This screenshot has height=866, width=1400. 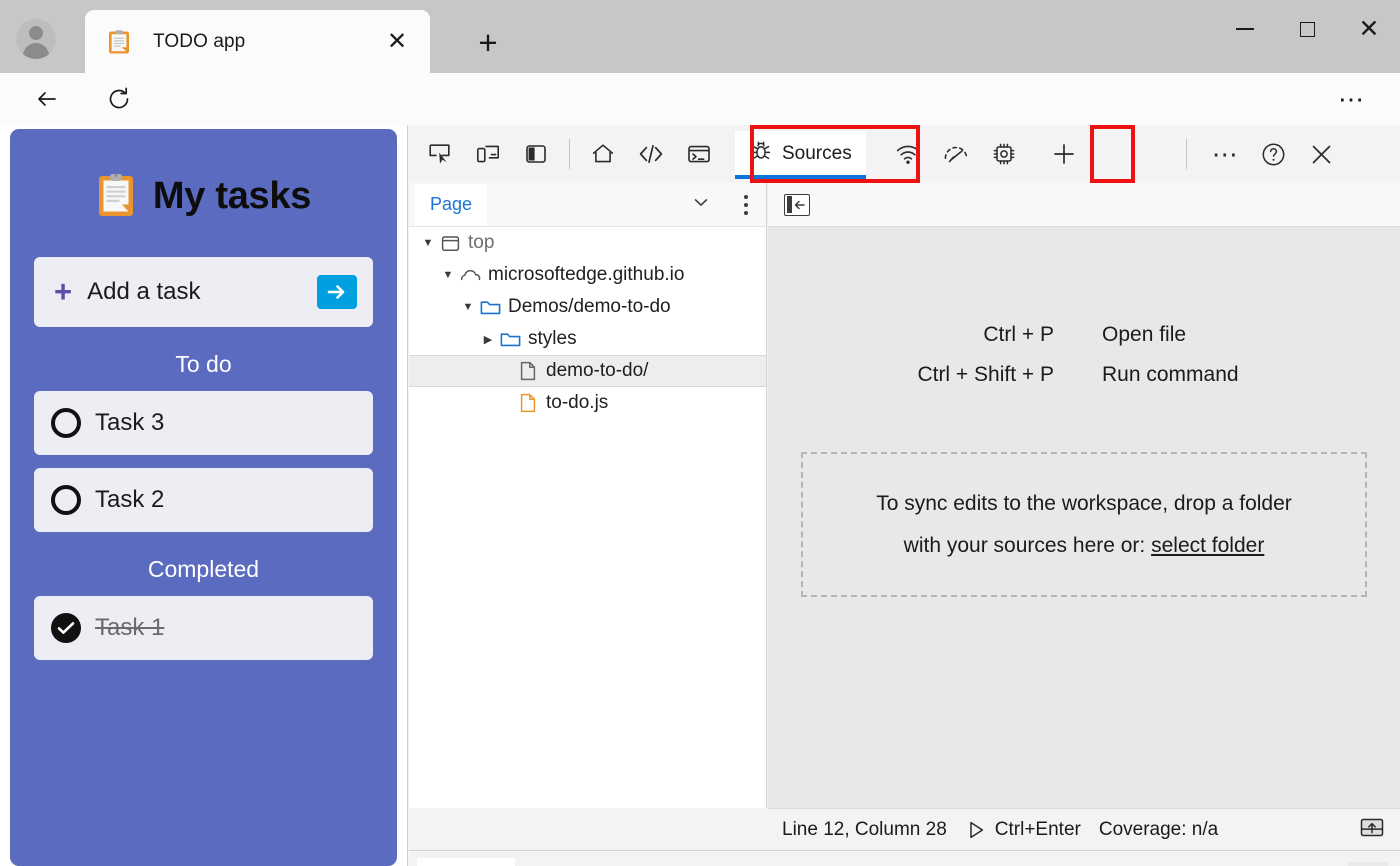 I want to click on task-label: Task 3, so click(x=130, y=422).